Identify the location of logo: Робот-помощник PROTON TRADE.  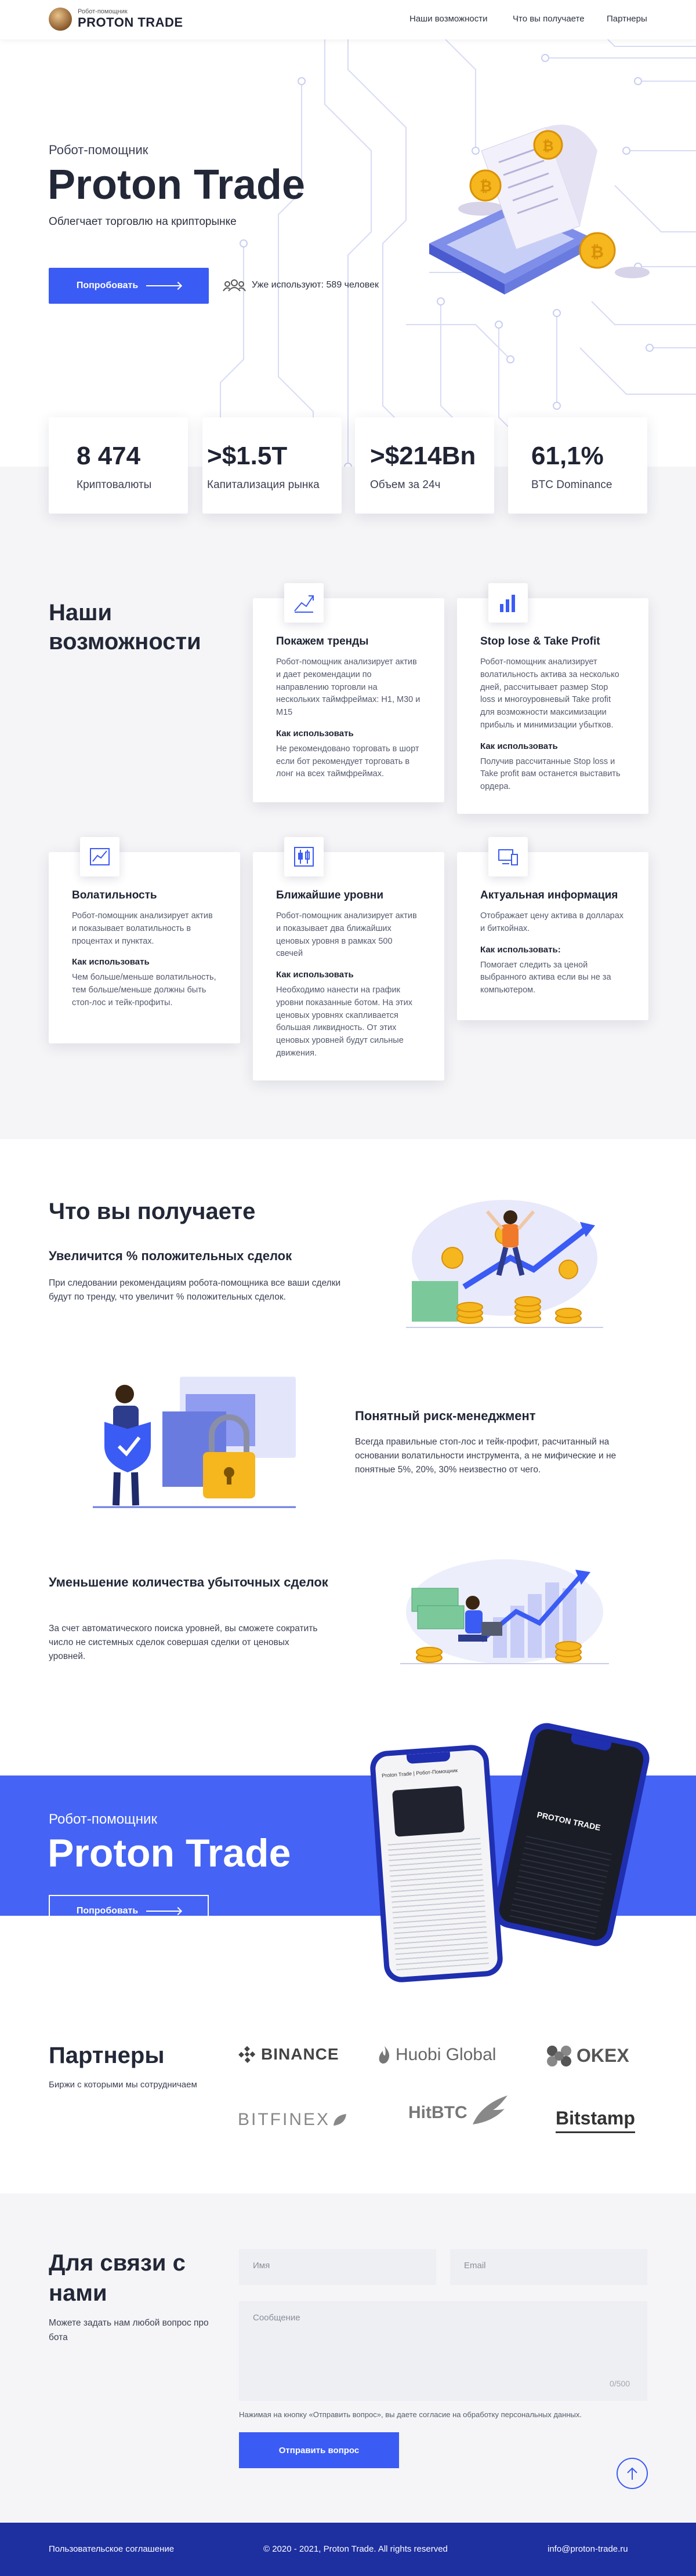
(116, 19).